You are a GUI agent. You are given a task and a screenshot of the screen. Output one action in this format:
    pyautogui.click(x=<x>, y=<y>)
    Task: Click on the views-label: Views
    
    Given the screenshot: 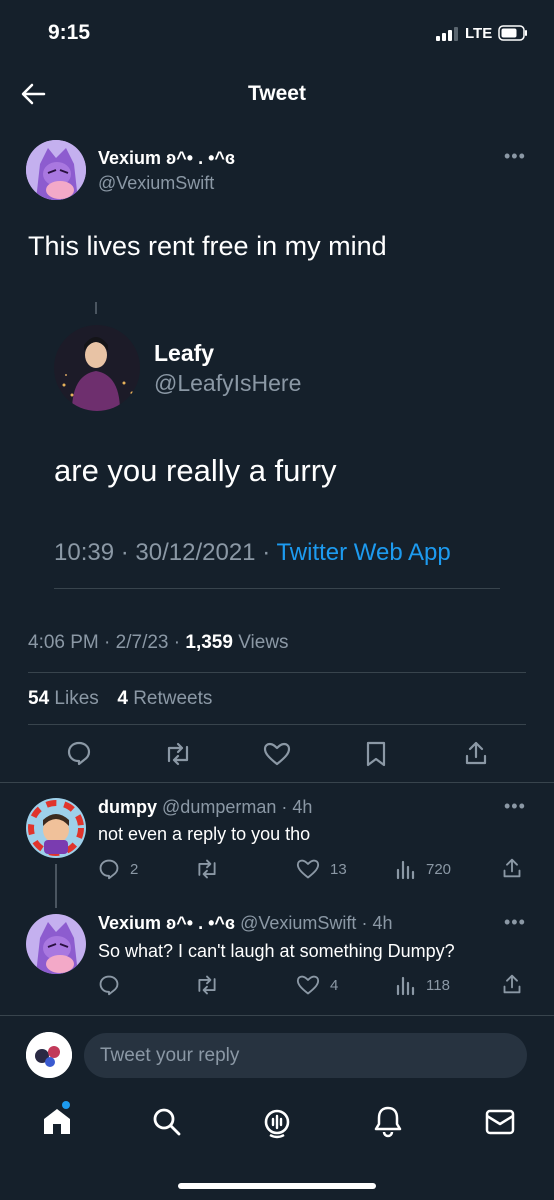 What is the action you would take?
    pyautogui.click(x=263, y=642)
    